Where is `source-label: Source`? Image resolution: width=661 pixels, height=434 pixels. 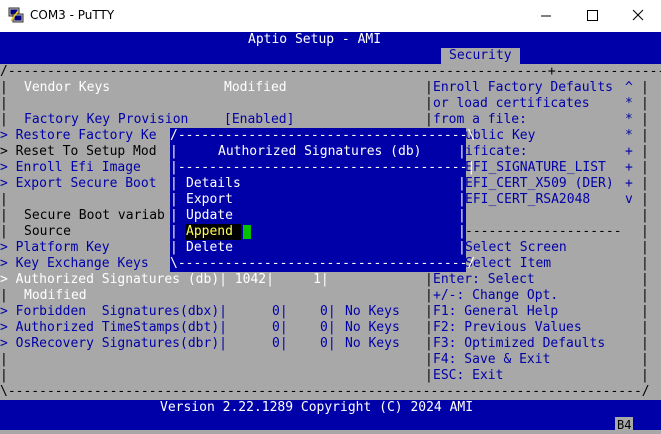 source-label: Source is located at coordinates (47, 231).